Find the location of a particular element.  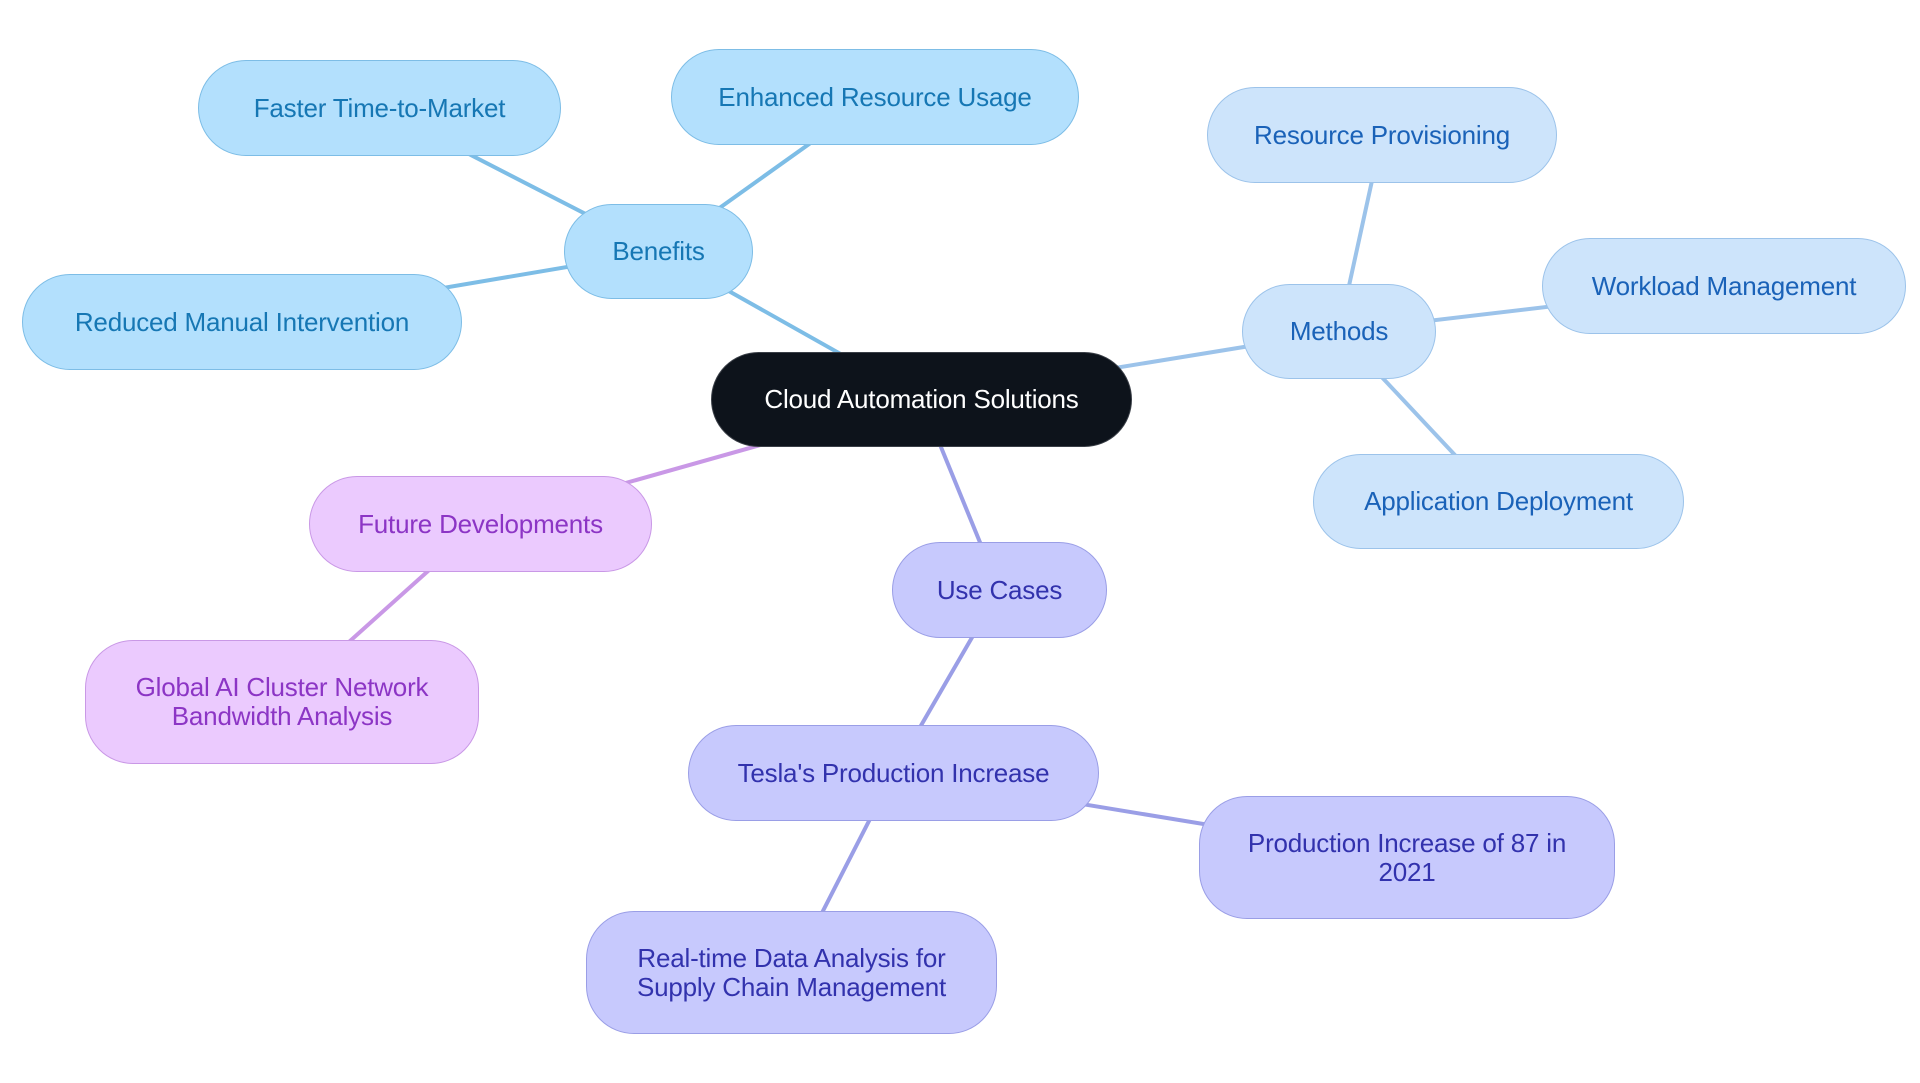

node-enhanced-resource-usage: Enhanced Resource Usage is located at coordinates (875, 97).